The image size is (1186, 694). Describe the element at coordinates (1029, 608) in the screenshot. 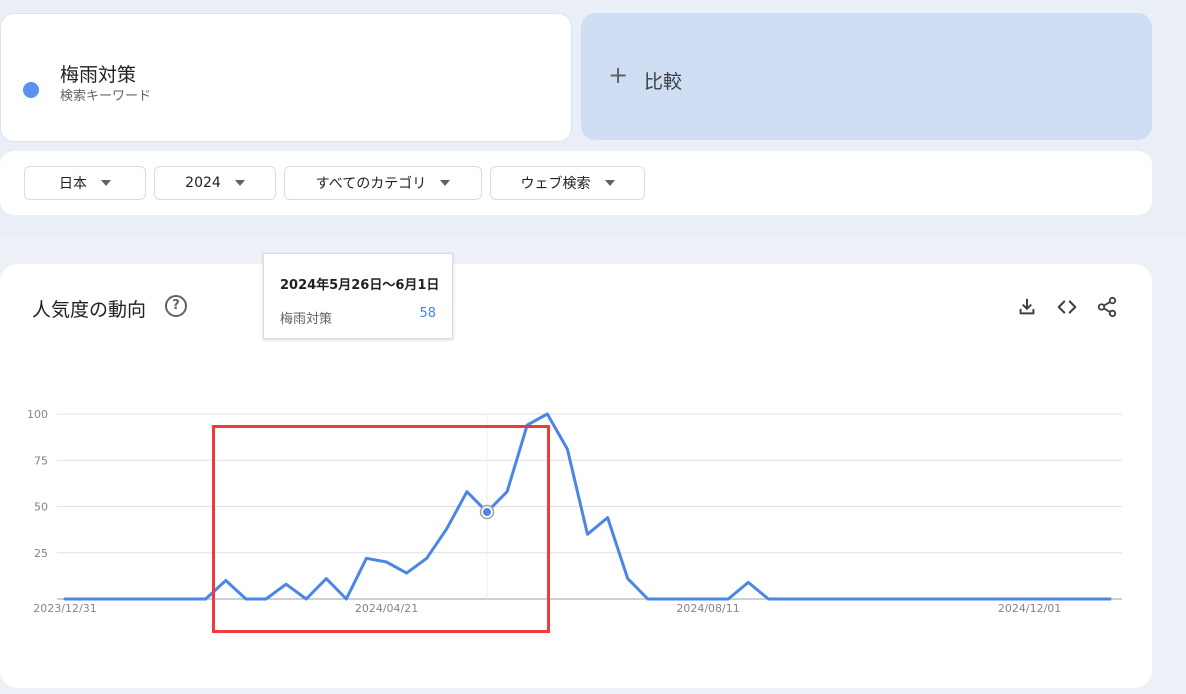

I see `x-tick-label: 2024/12/01` at that location.